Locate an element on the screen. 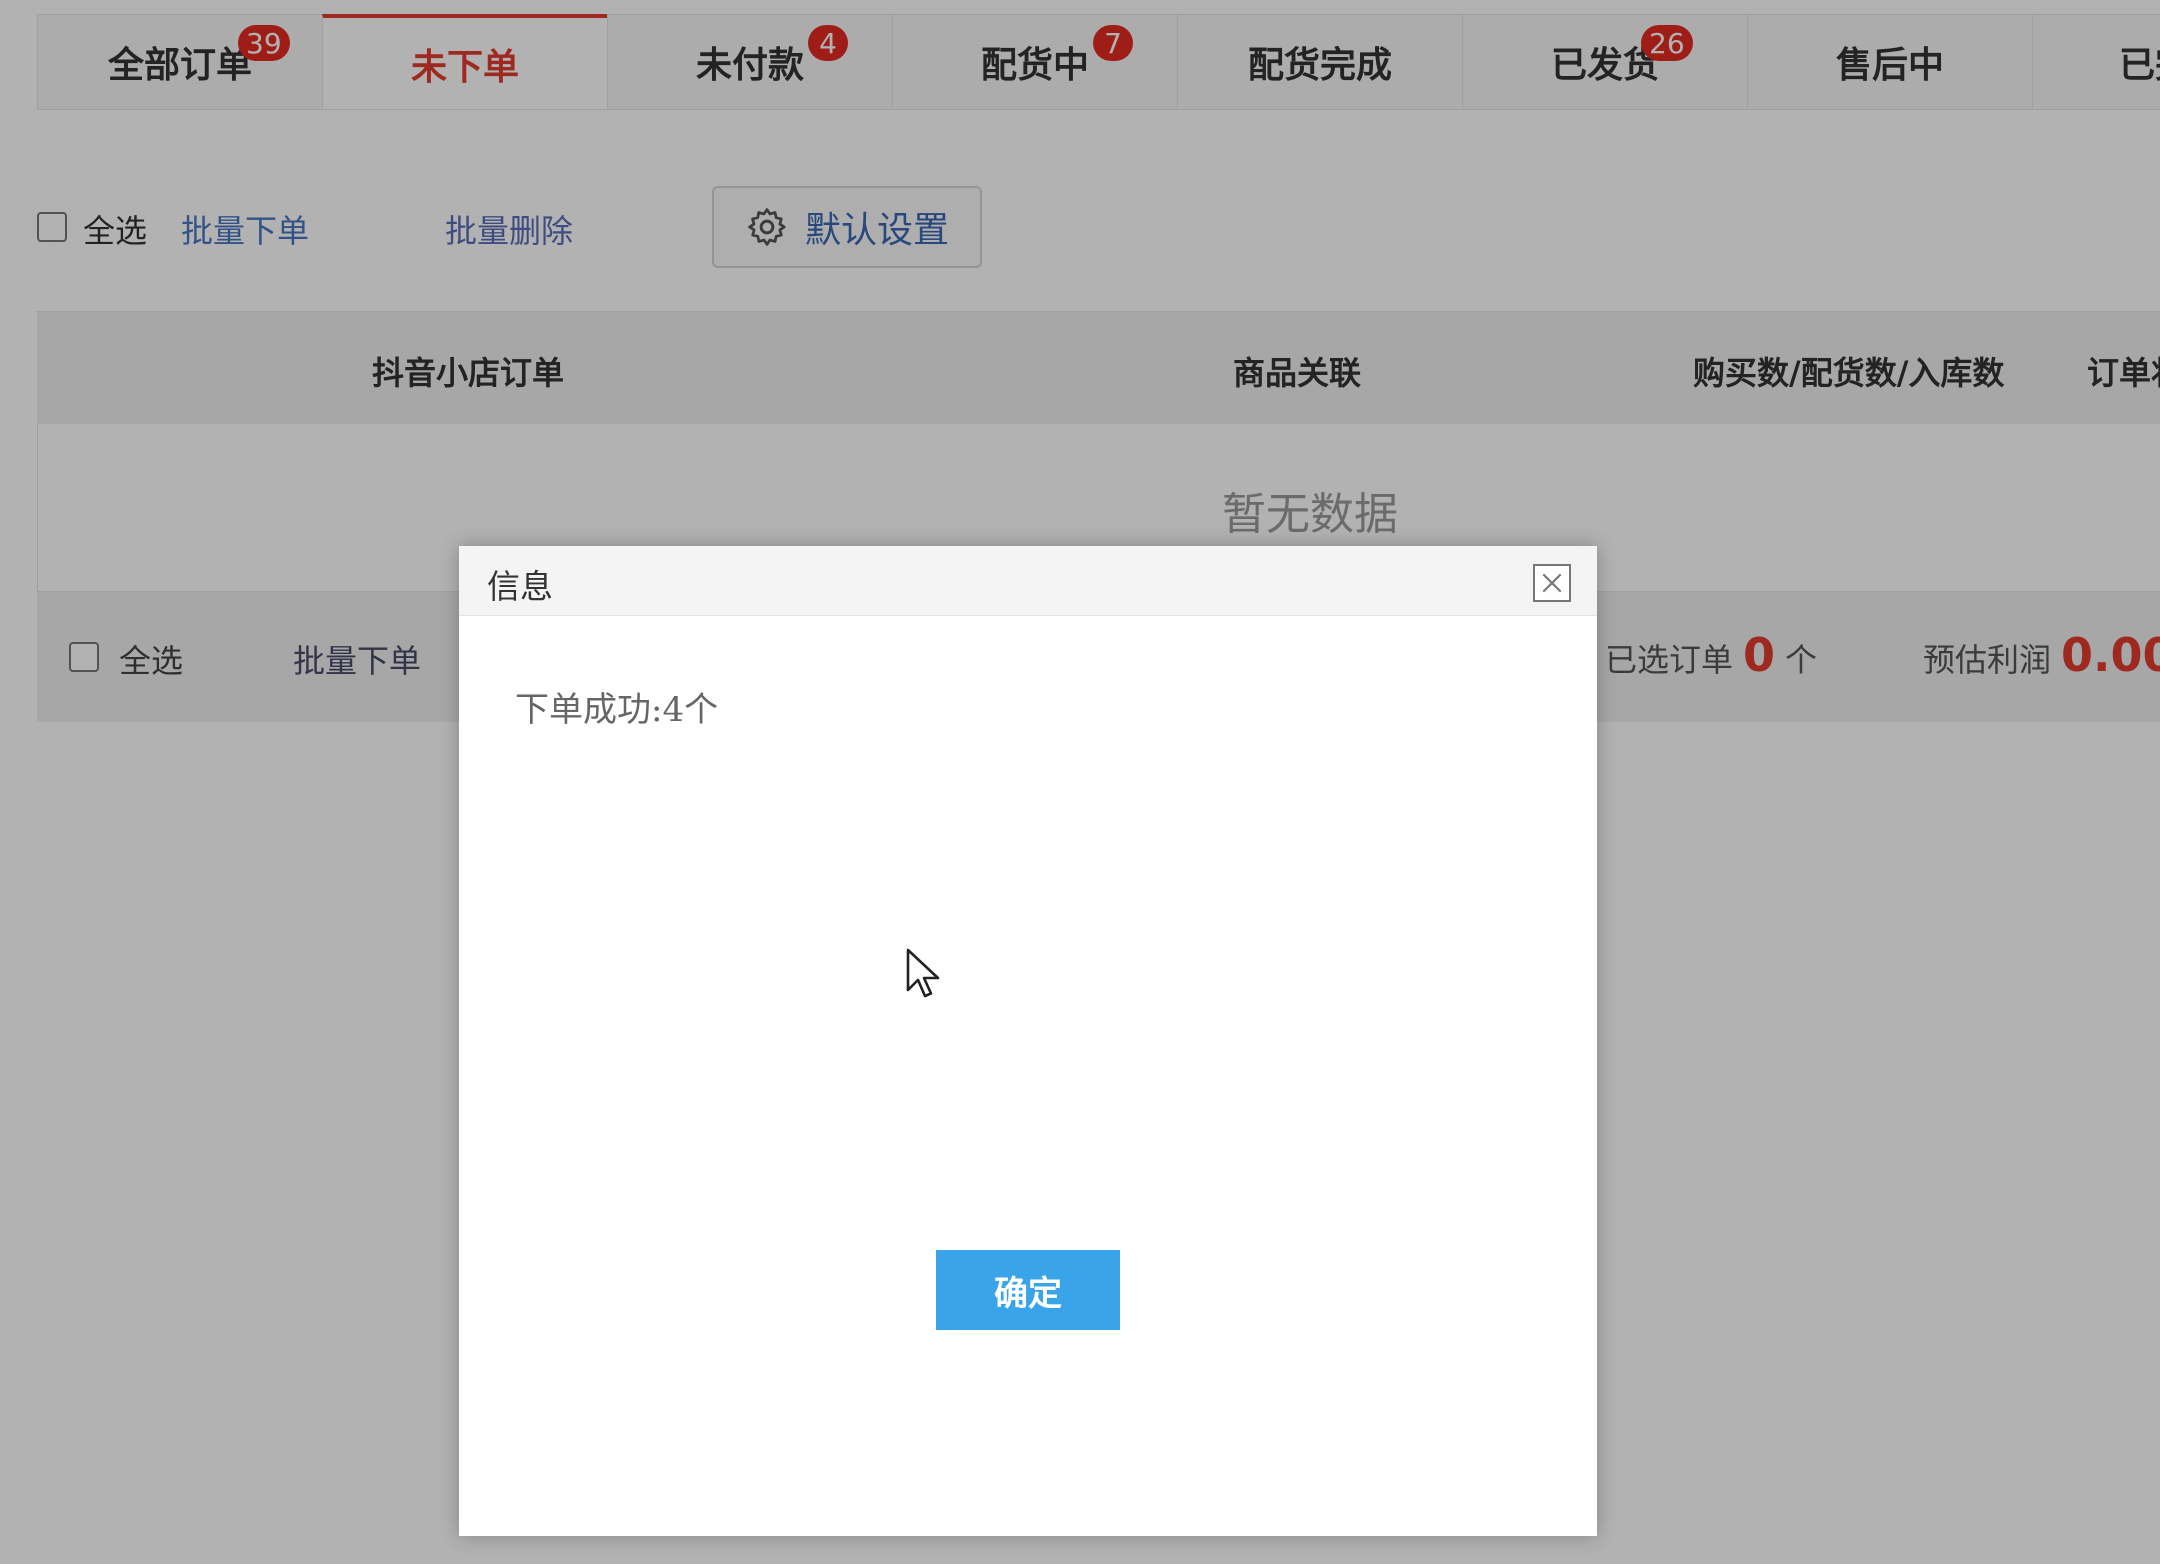  close-button is located at coordinates (1552, 583).